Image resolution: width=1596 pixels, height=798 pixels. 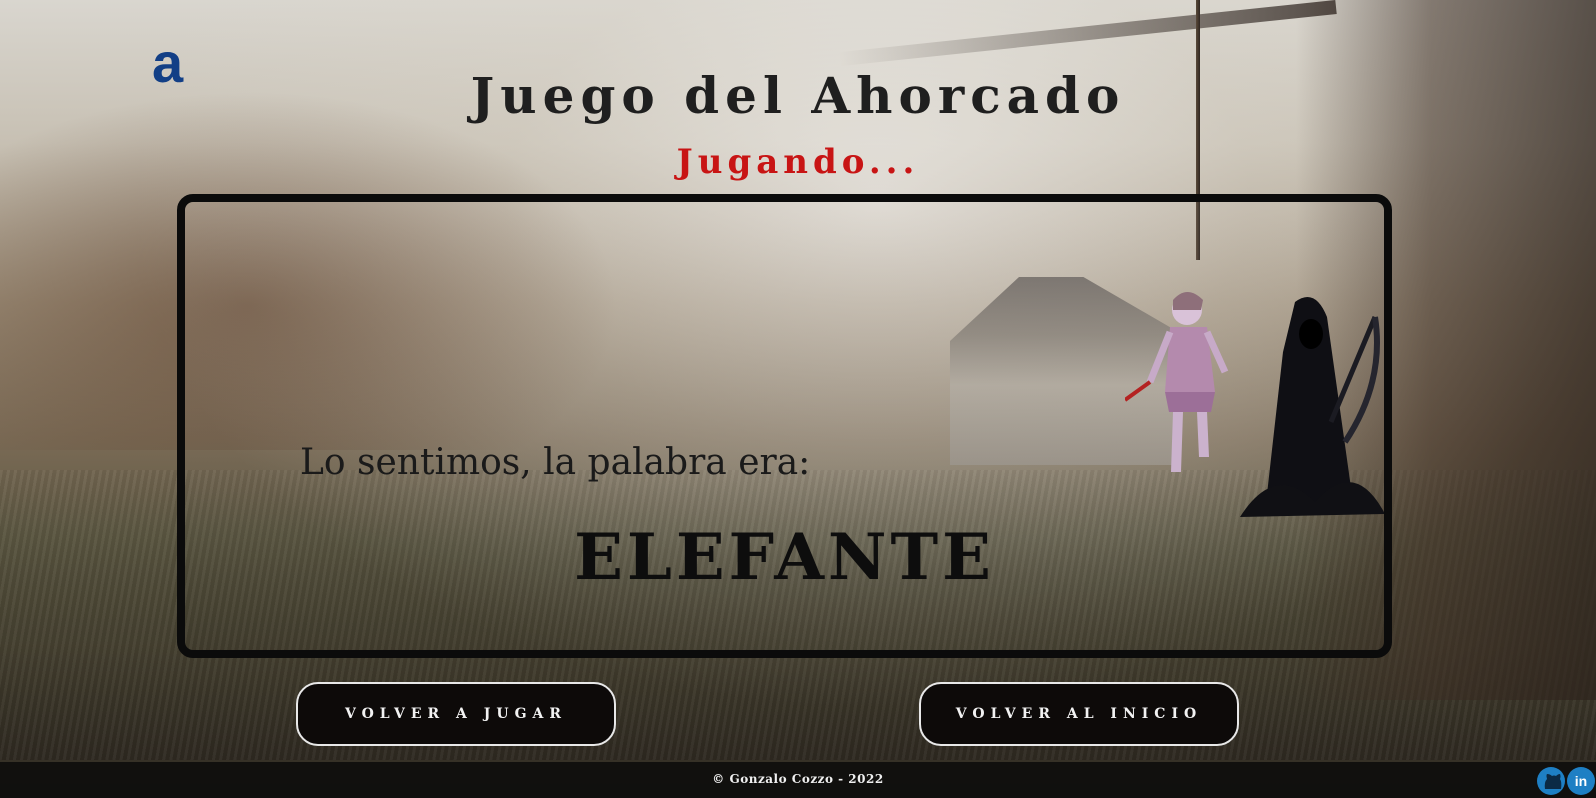 I want to click on svg-text: in, so click(x=1581, y=781).